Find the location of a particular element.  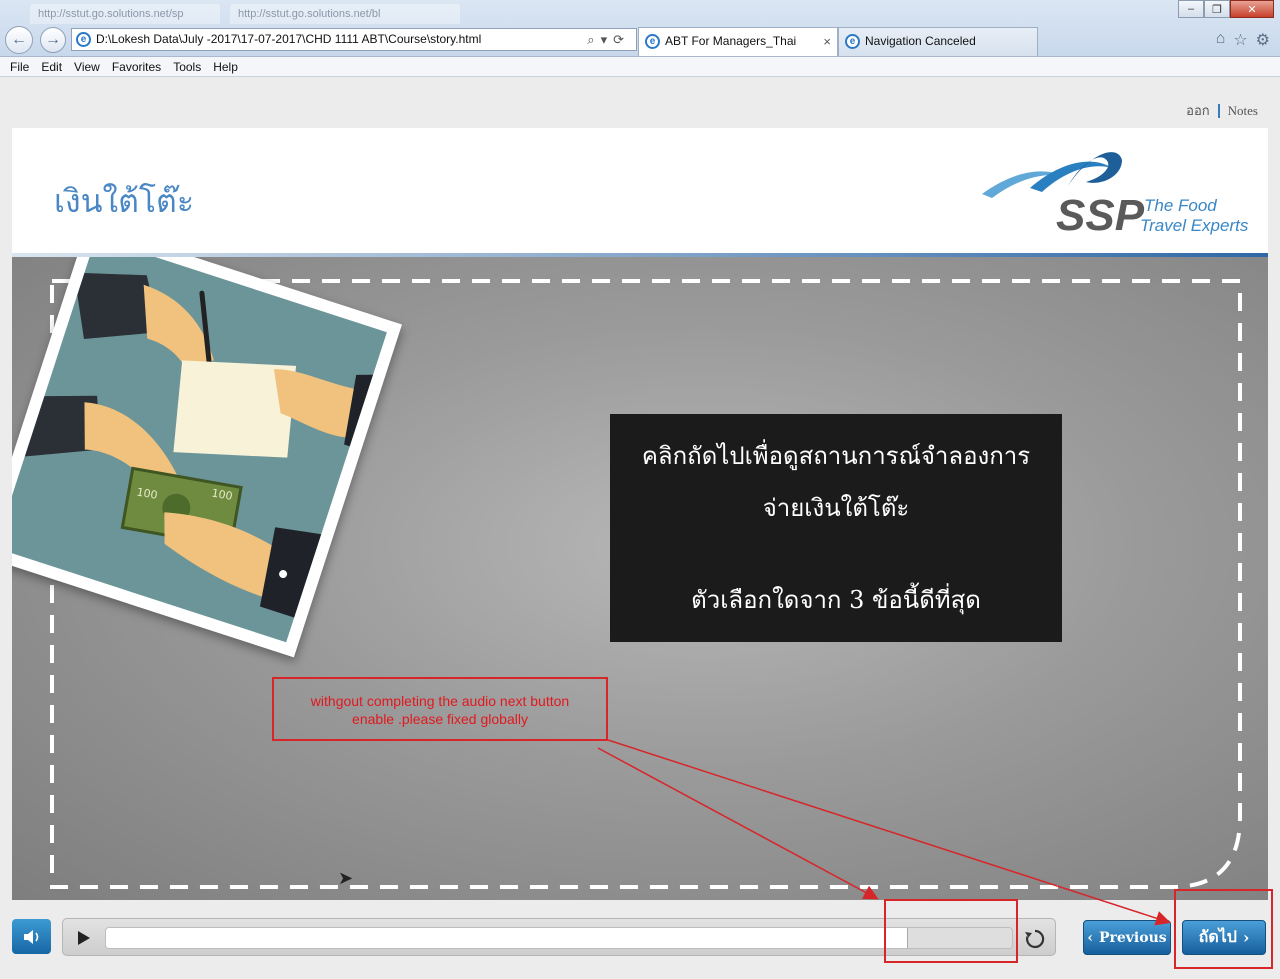

tab-abt-managers: e ABT For Managers_Thai × is located at coordinates (738, 41).